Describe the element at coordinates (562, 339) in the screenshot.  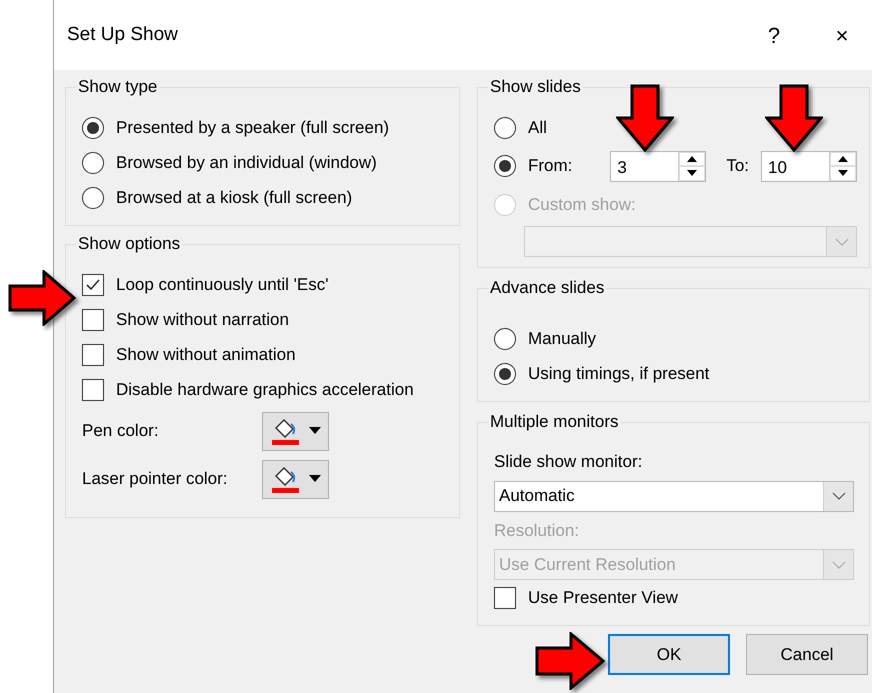
I see `option-label: Manually` at that location.